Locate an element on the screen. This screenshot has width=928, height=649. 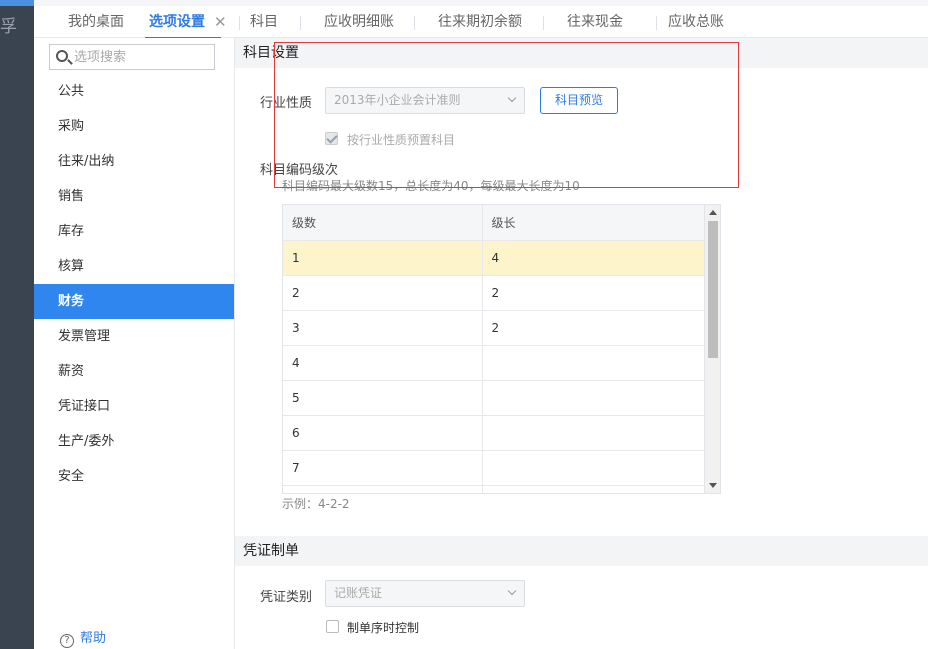
help-link: ? 帮助 is located at coordinates (83, 639).